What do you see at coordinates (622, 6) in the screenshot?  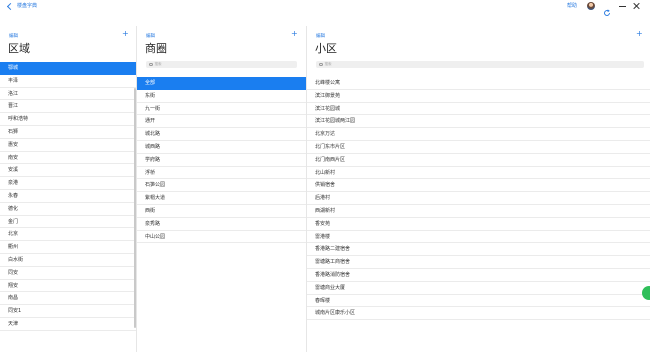 I see `minimize-icon` at bounding box center [622, 6].